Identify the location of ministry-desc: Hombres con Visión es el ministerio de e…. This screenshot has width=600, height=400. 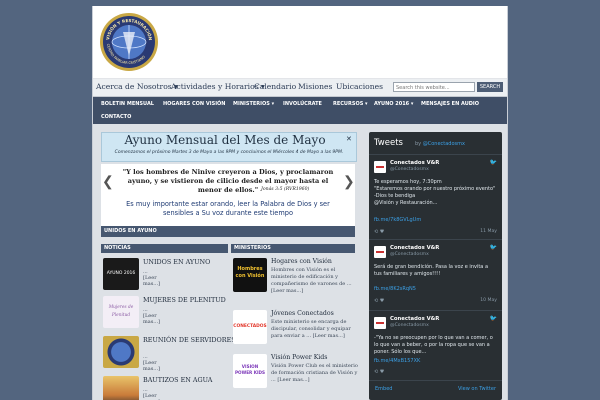
(311, 280).